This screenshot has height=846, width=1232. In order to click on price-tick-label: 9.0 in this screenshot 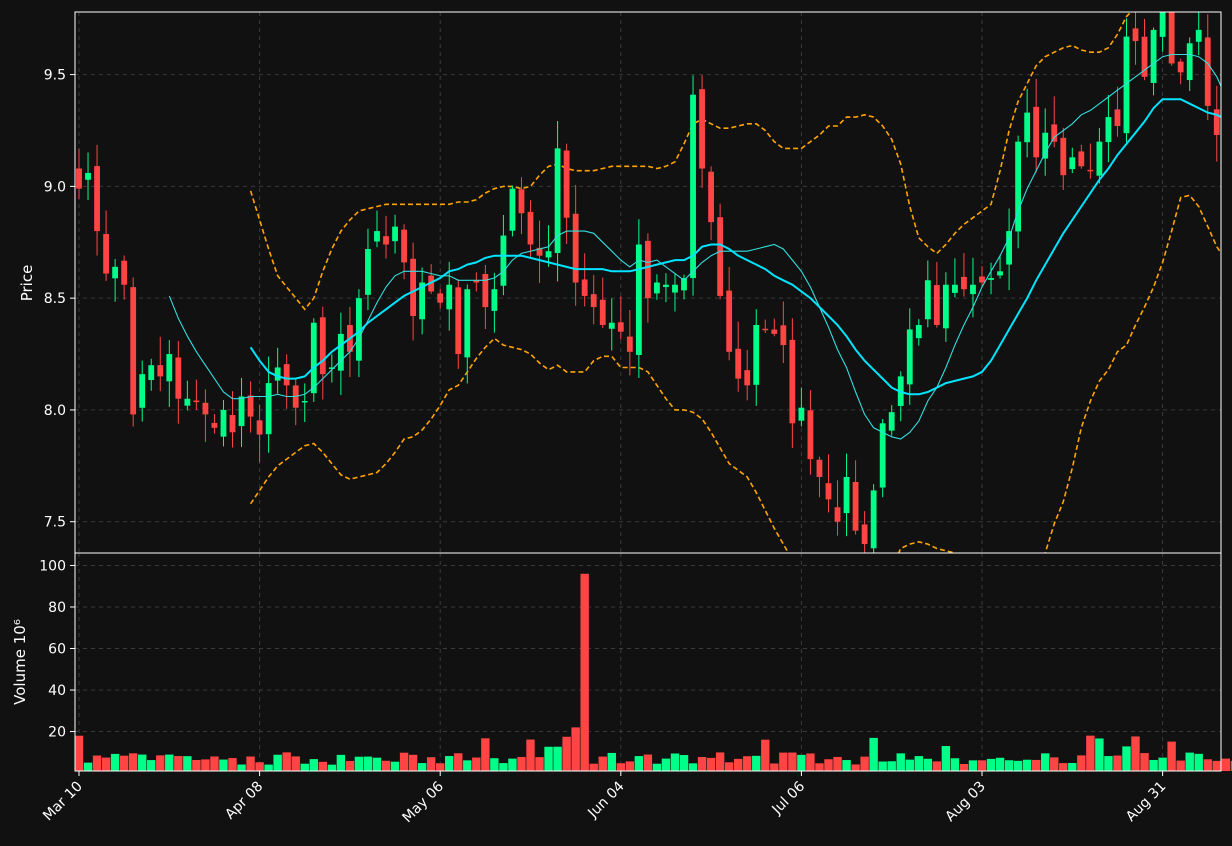, I will do `click(55, 187)`.